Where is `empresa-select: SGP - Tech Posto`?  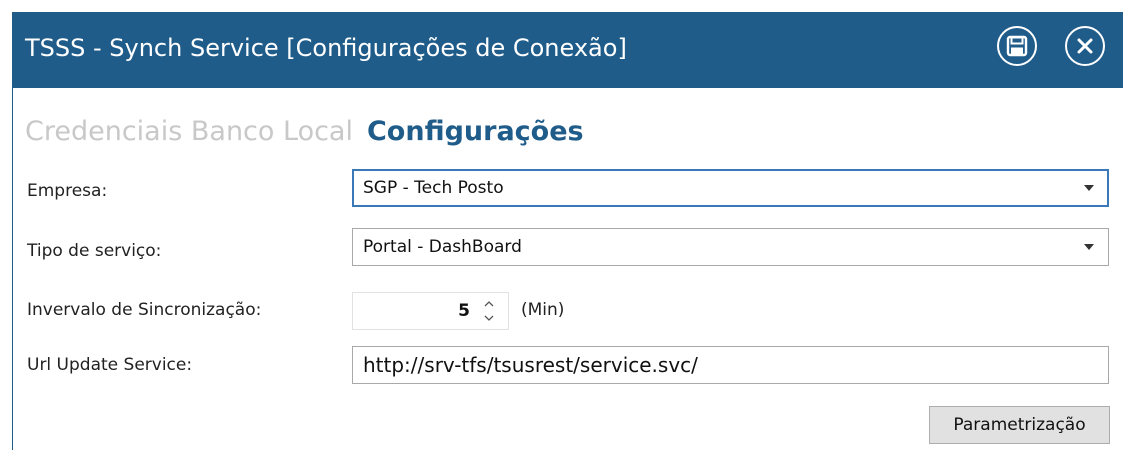
empresa-select: SGP - Tech Posto is located at coordinates (730, 188).